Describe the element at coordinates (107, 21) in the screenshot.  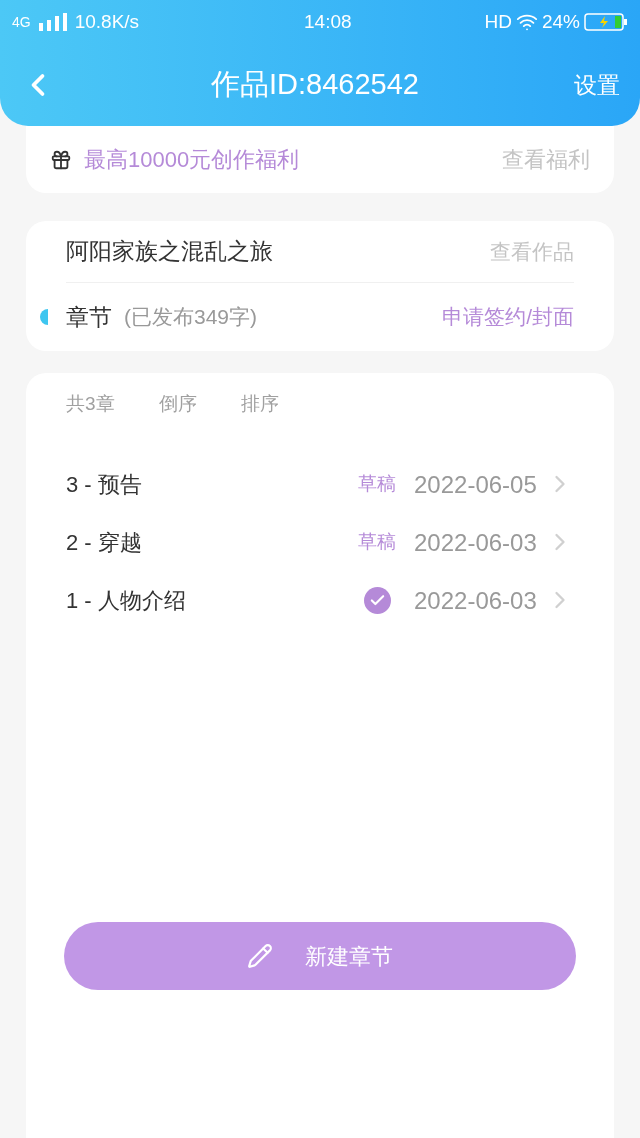
I see `network-speed: 10.8K/s` at that location.